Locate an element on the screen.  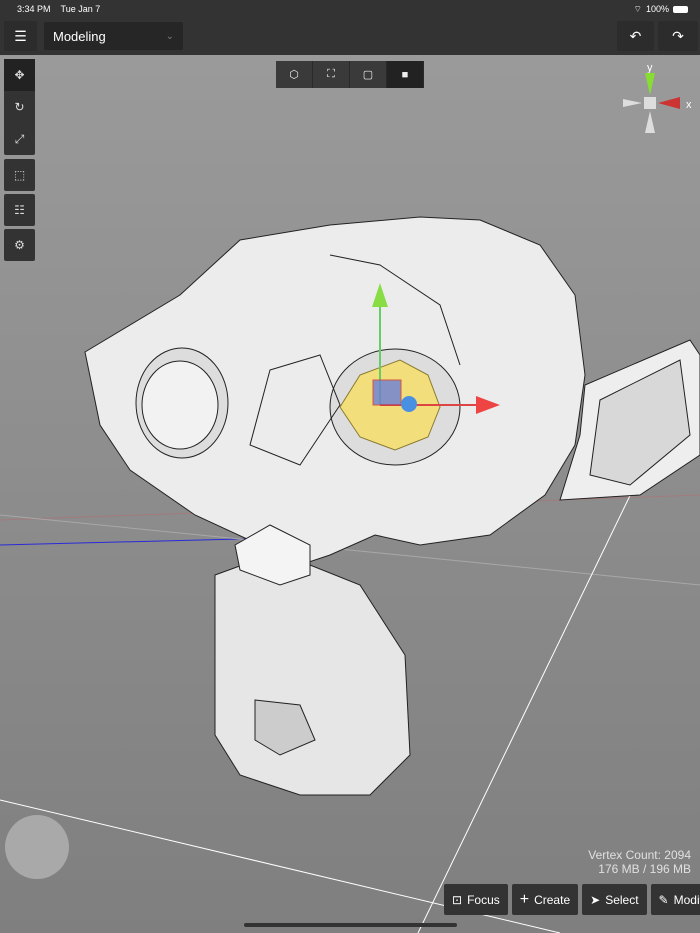
gear-icon: ⚙ is located at coordinates (19, 245).